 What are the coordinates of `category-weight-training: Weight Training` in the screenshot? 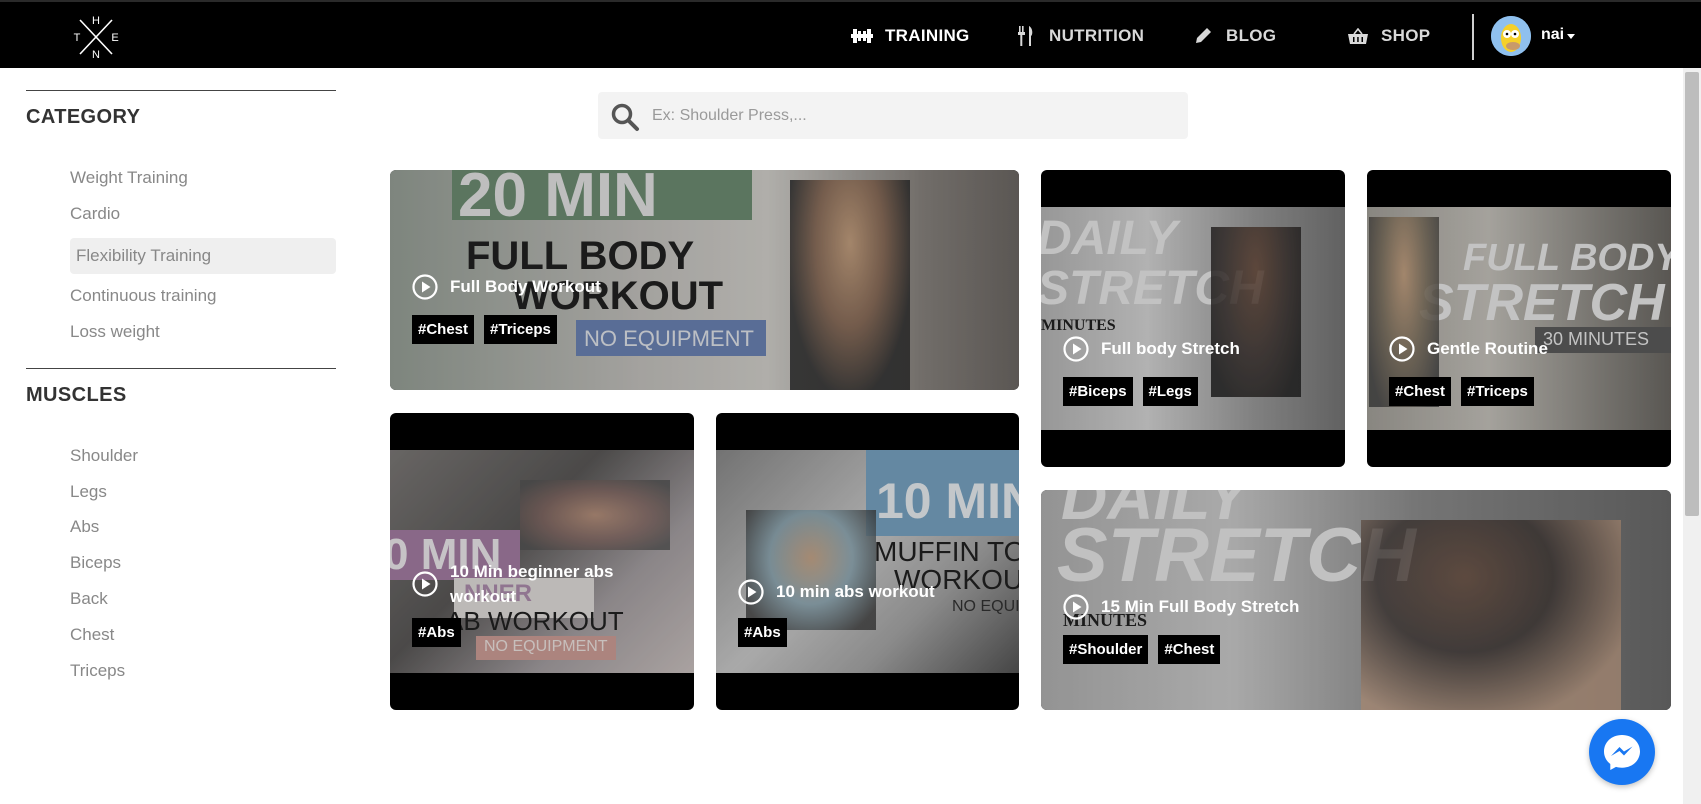 It's located at (129, 178).